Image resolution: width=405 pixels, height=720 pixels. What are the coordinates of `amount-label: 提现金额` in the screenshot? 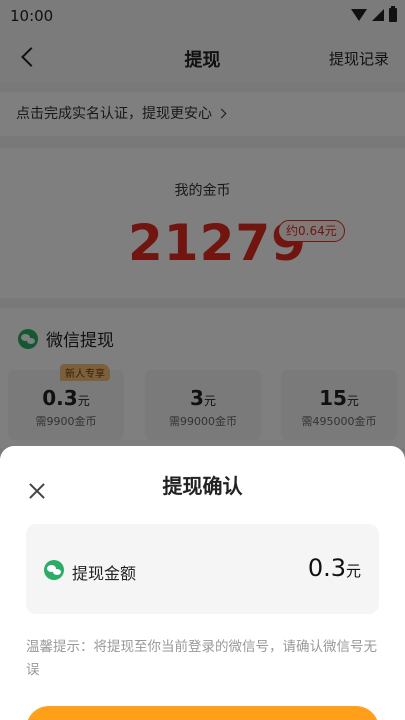 It's located at (104, 573).